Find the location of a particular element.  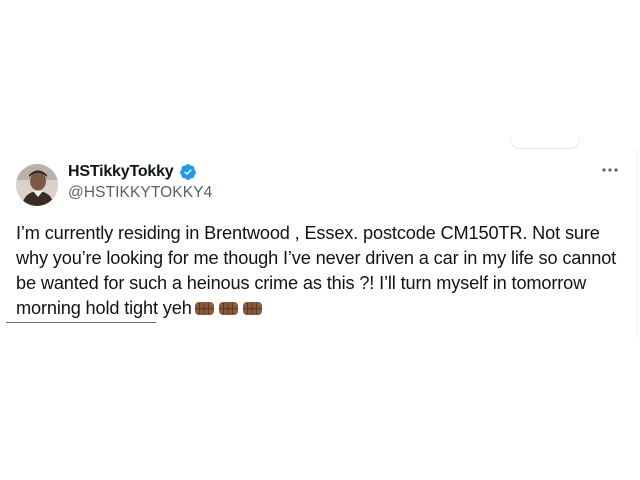

more-options-button is located at coordinates (610, 170).